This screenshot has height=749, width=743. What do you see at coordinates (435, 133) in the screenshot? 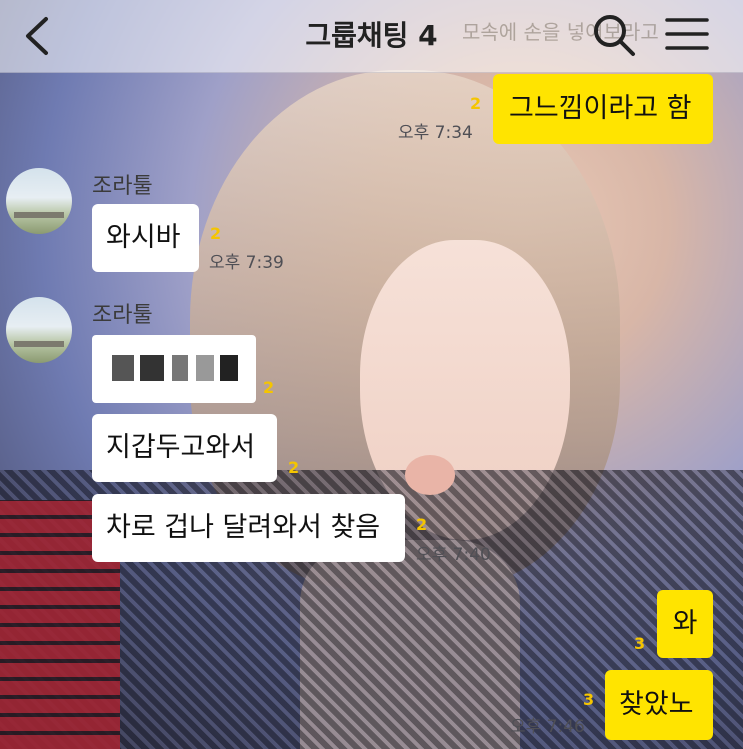
I see `message-time: 오후 7:34` at bounding box center [435, 133].